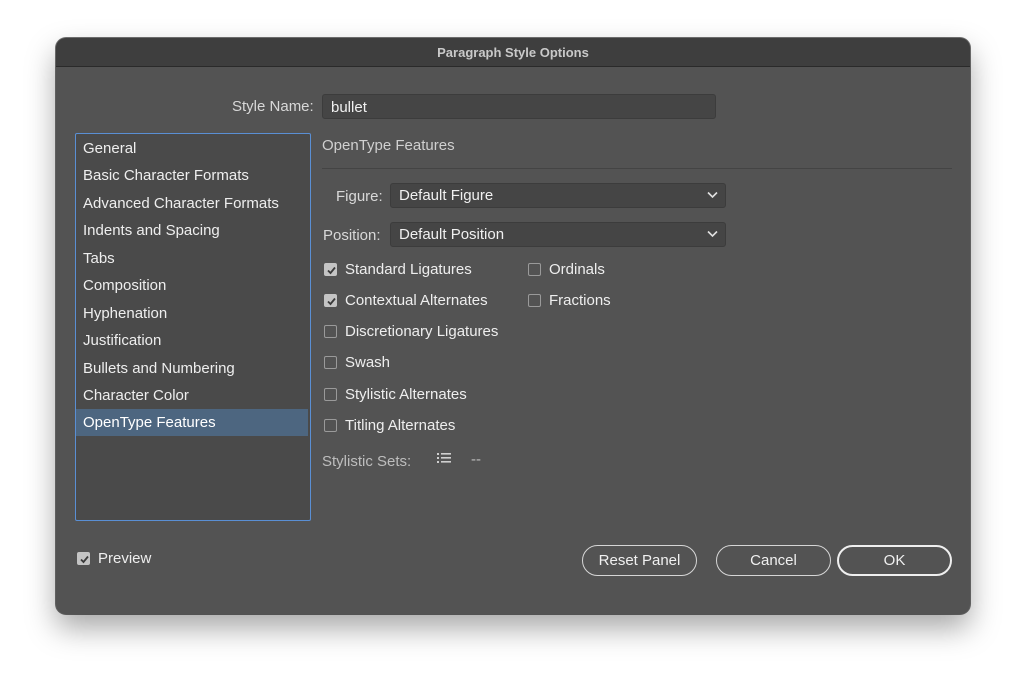 The width and height of the screenshot is (1027, 689). What do you see at coordinates (558, 234) in the screenshot?
I see `position-select: Default Position` at bounding box center [558, 234].